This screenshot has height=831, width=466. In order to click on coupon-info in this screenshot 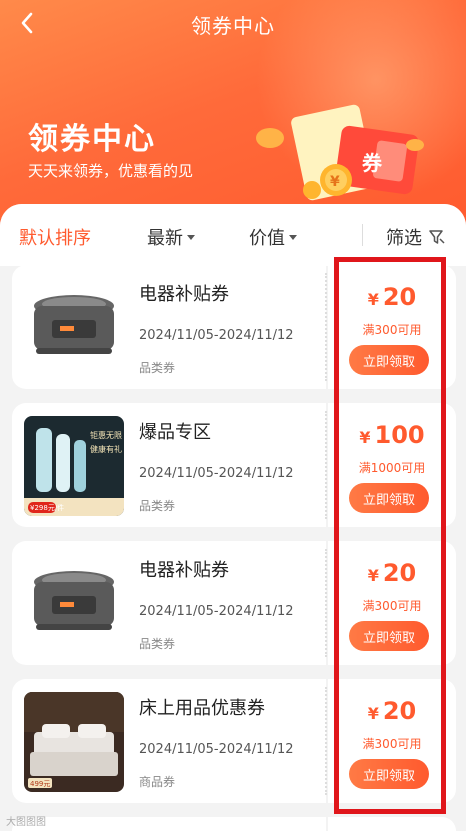, I will do `click(169, 824)`.